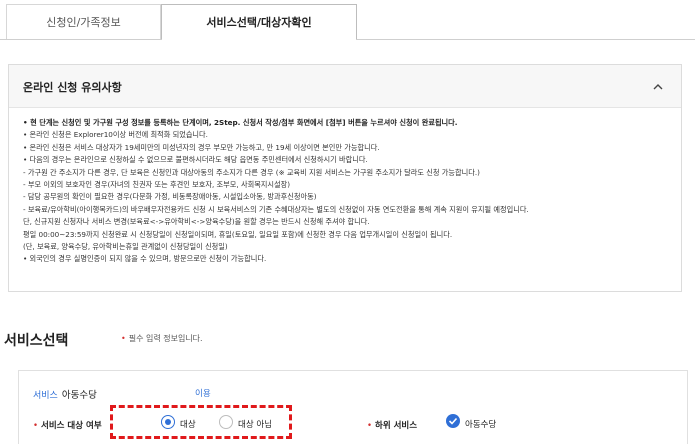 The image size is (695, 444). What do you see at coordinates (115, 135) in the screenshot?
I see `notice-line: • 온라인 신청은 Explorer10이상 버전에 최적화 되었습니다.` at bounding box center [115, 135].